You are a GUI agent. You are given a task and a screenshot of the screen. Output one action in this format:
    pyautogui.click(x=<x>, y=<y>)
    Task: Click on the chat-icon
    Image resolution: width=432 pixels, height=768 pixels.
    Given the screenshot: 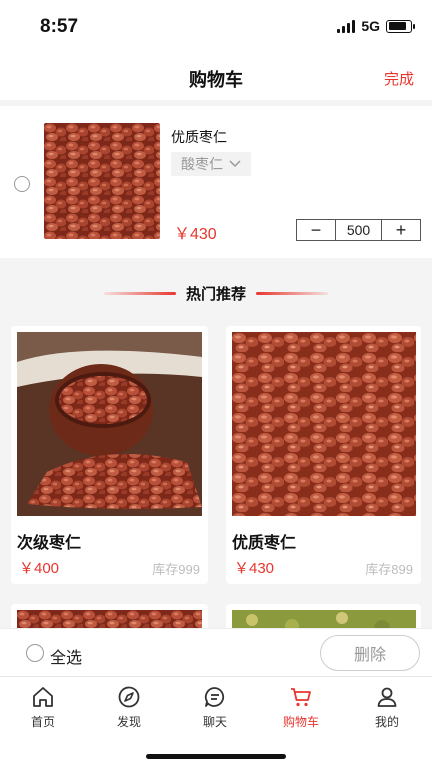 What is the action you would take?
    pyautogui.click(x=214, y=697)
    